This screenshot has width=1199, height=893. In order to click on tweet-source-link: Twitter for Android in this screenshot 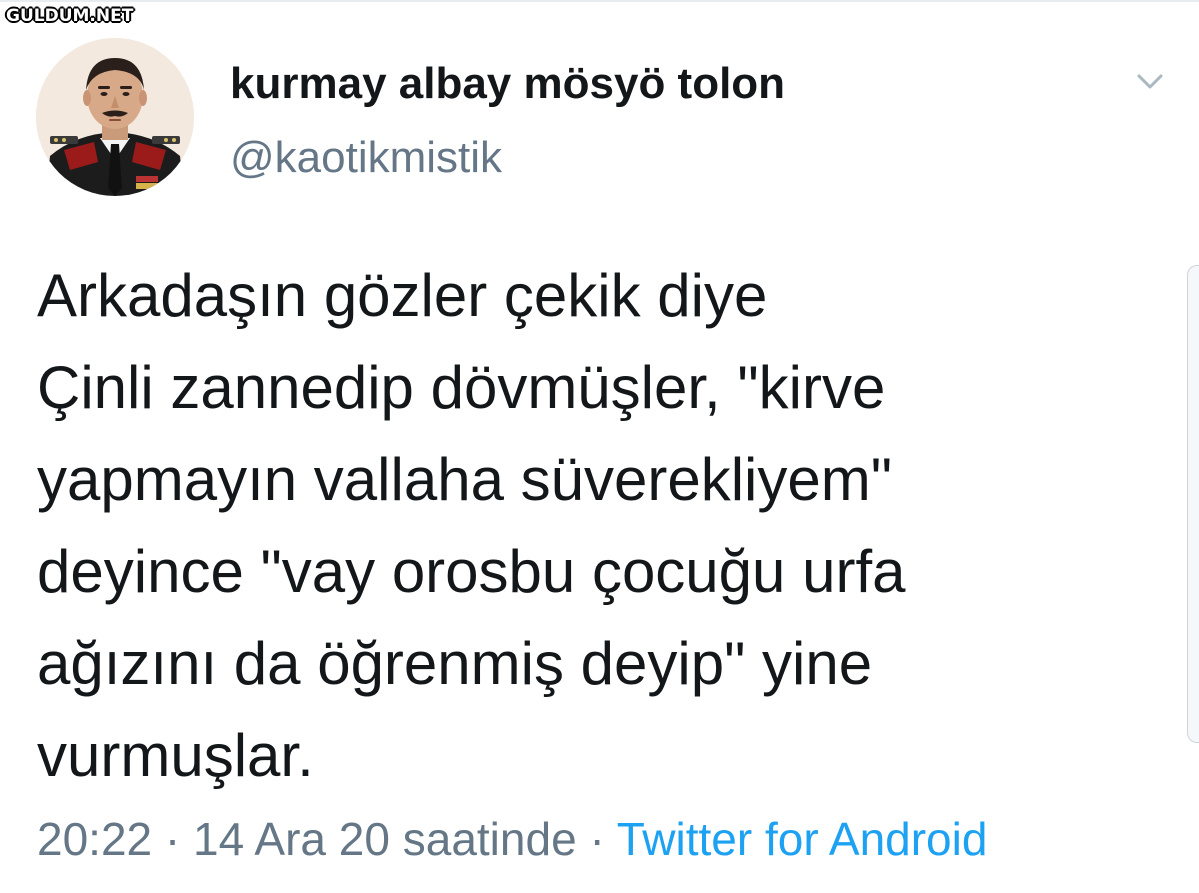, I will do `click(802, 839)`.